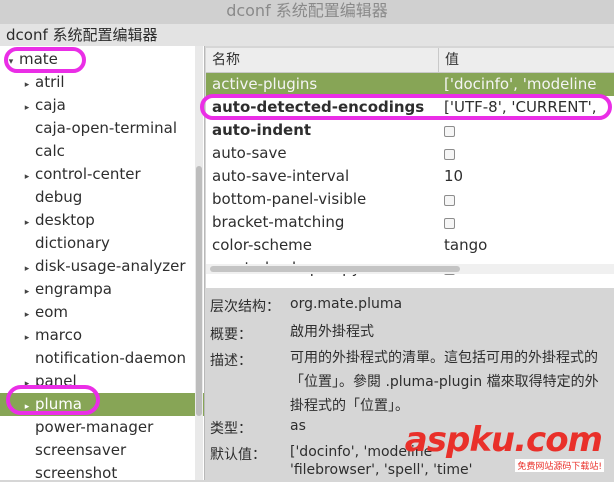 The image size is (614, 482). I want to click on table-hscrollbar, so click(410, 269).